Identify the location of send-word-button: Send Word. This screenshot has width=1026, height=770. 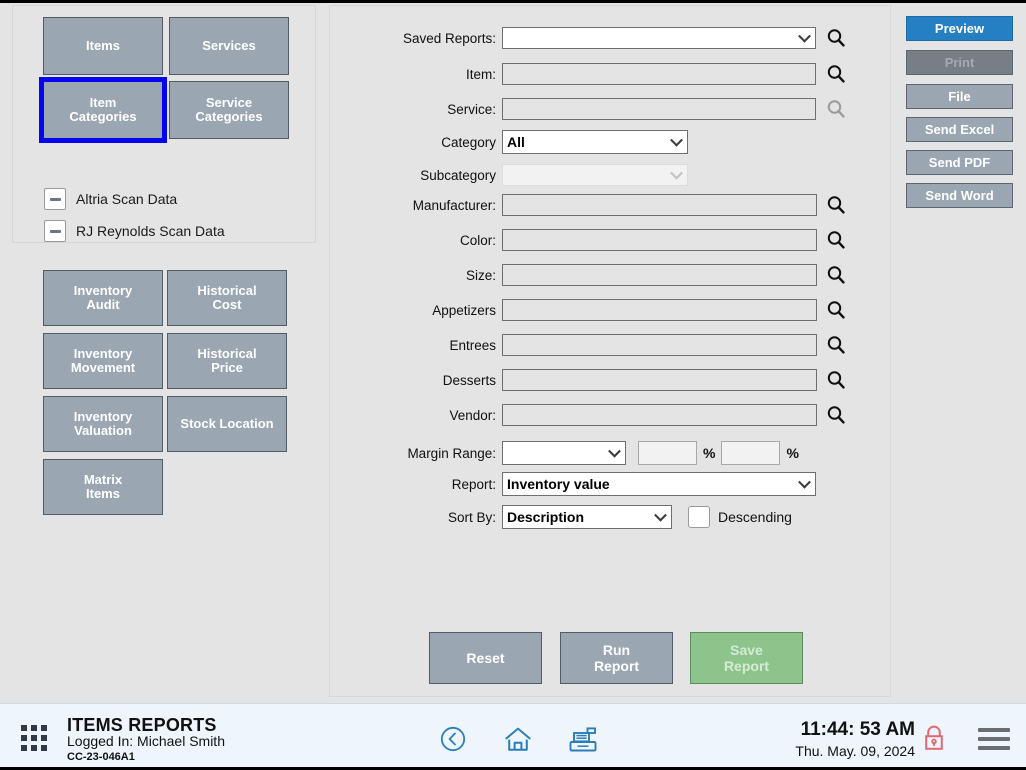
(959, 195).